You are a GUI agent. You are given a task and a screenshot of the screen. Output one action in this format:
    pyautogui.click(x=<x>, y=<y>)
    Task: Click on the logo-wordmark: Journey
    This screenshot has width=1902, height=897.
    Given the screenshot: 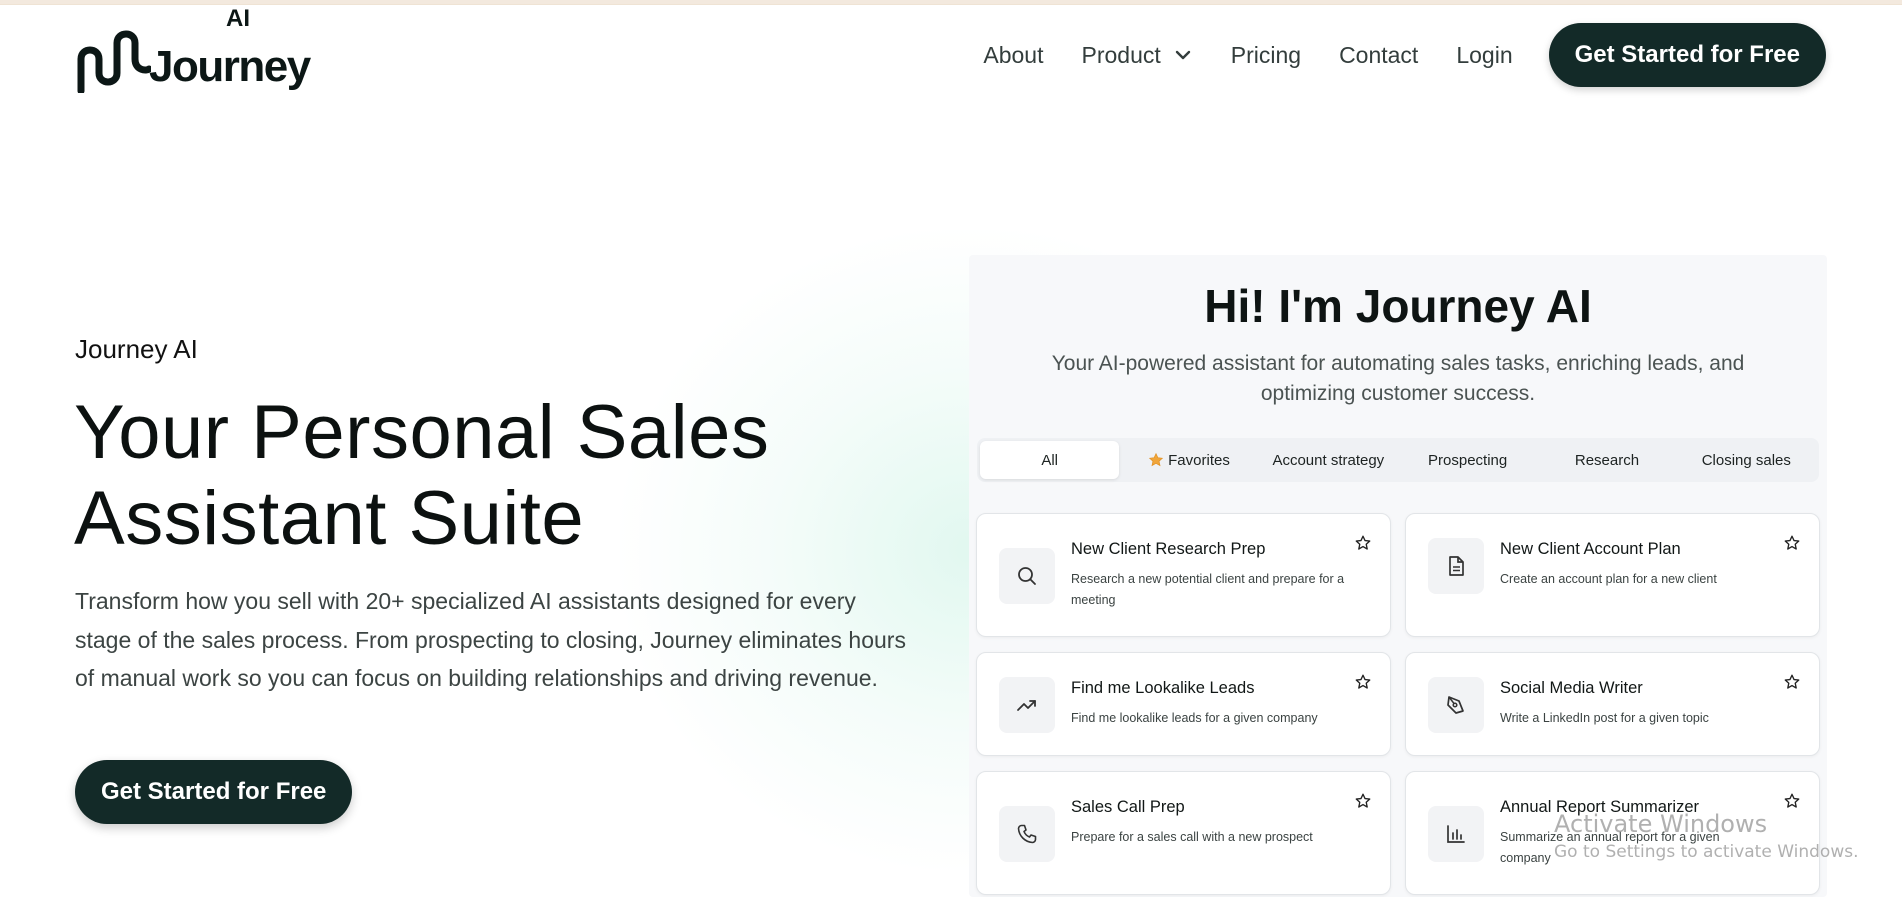 What is the action you would take?
    pyautogui.click(x=230, y=66)
    